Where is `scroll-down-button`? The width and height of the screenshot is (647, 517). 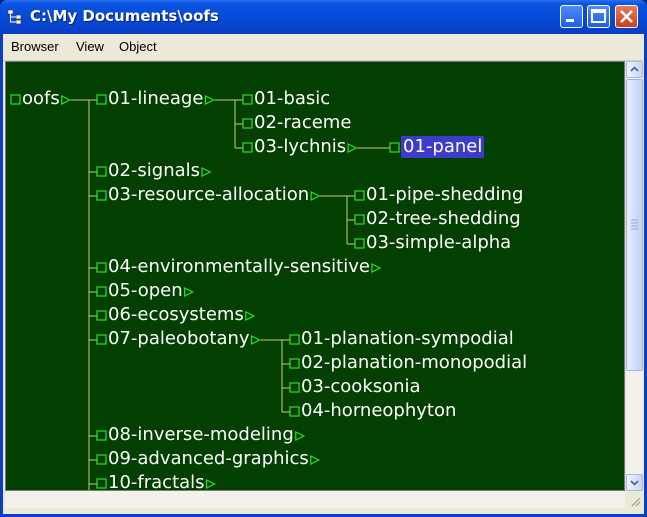
scroll-down-button is located at coordinates (634, 482).